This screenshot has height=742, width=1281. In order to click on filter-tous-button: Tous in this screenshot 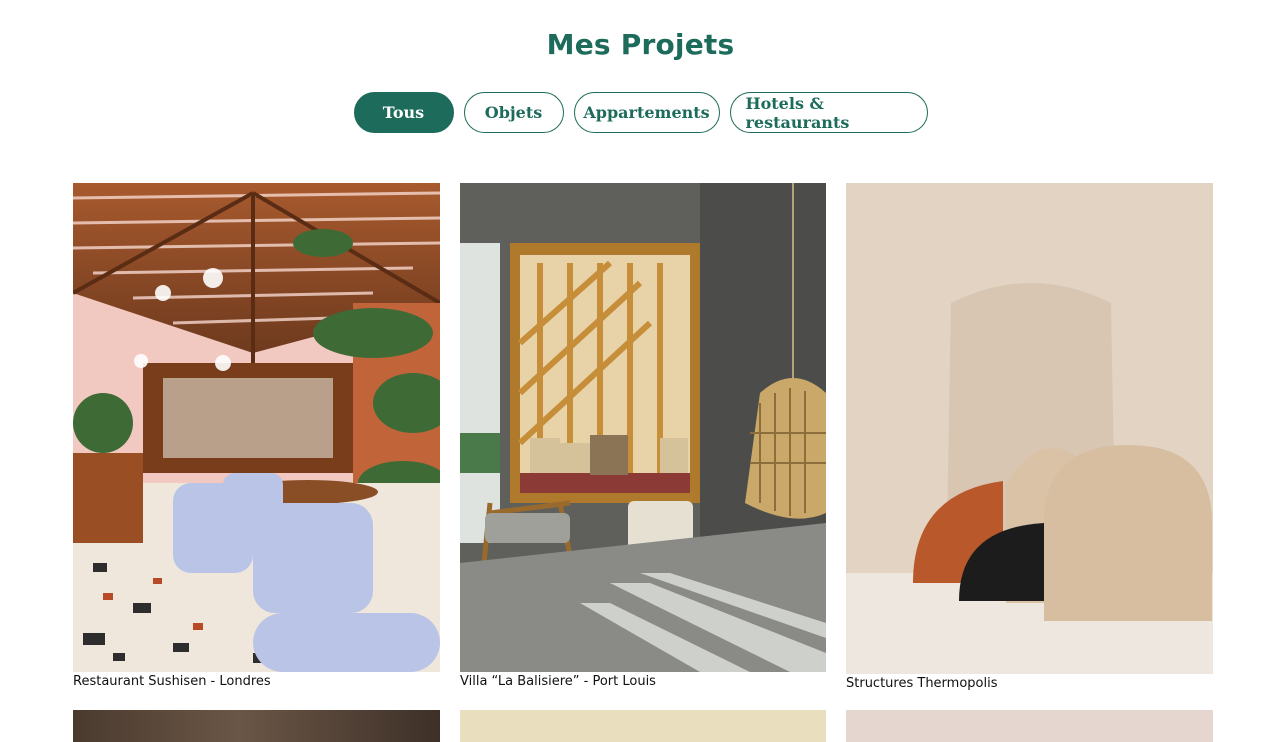, I will do `click(403, 112)`.